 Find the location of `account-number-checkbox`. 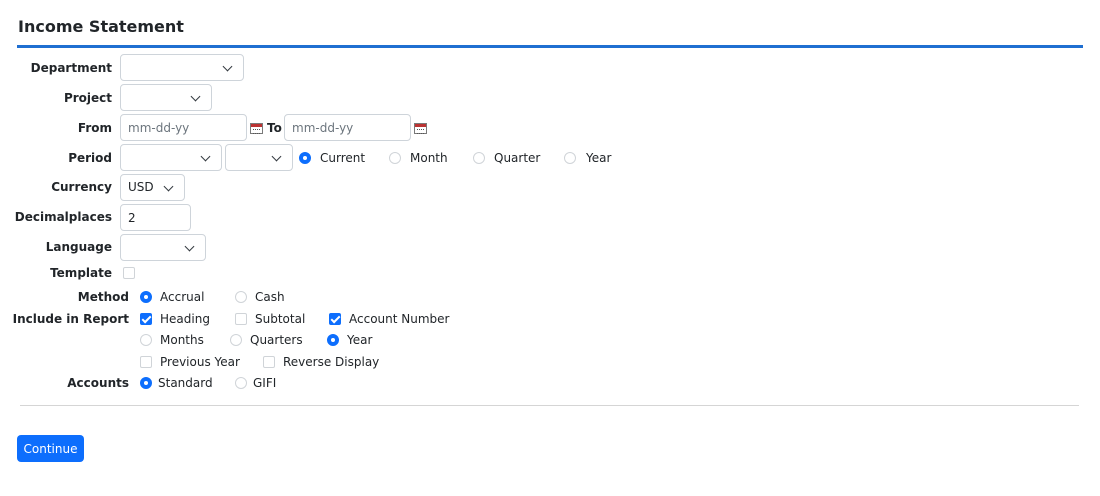

account-number-checkbox is located at coordinates (335, 319).